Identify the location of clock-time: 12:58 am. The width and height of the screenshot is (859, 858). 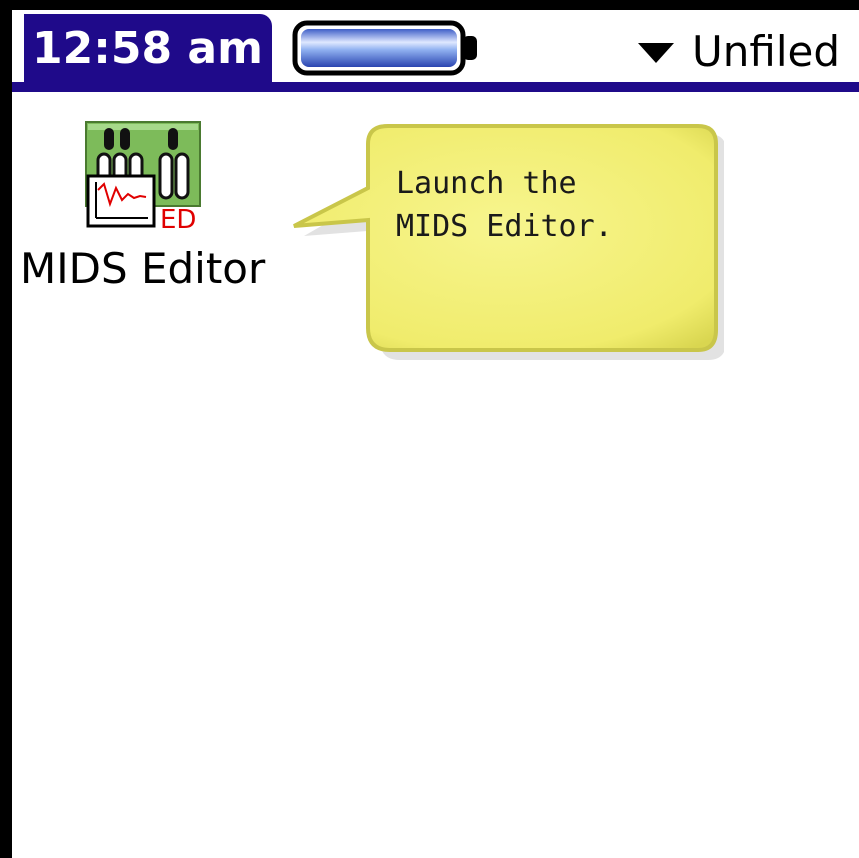
(147, 48).